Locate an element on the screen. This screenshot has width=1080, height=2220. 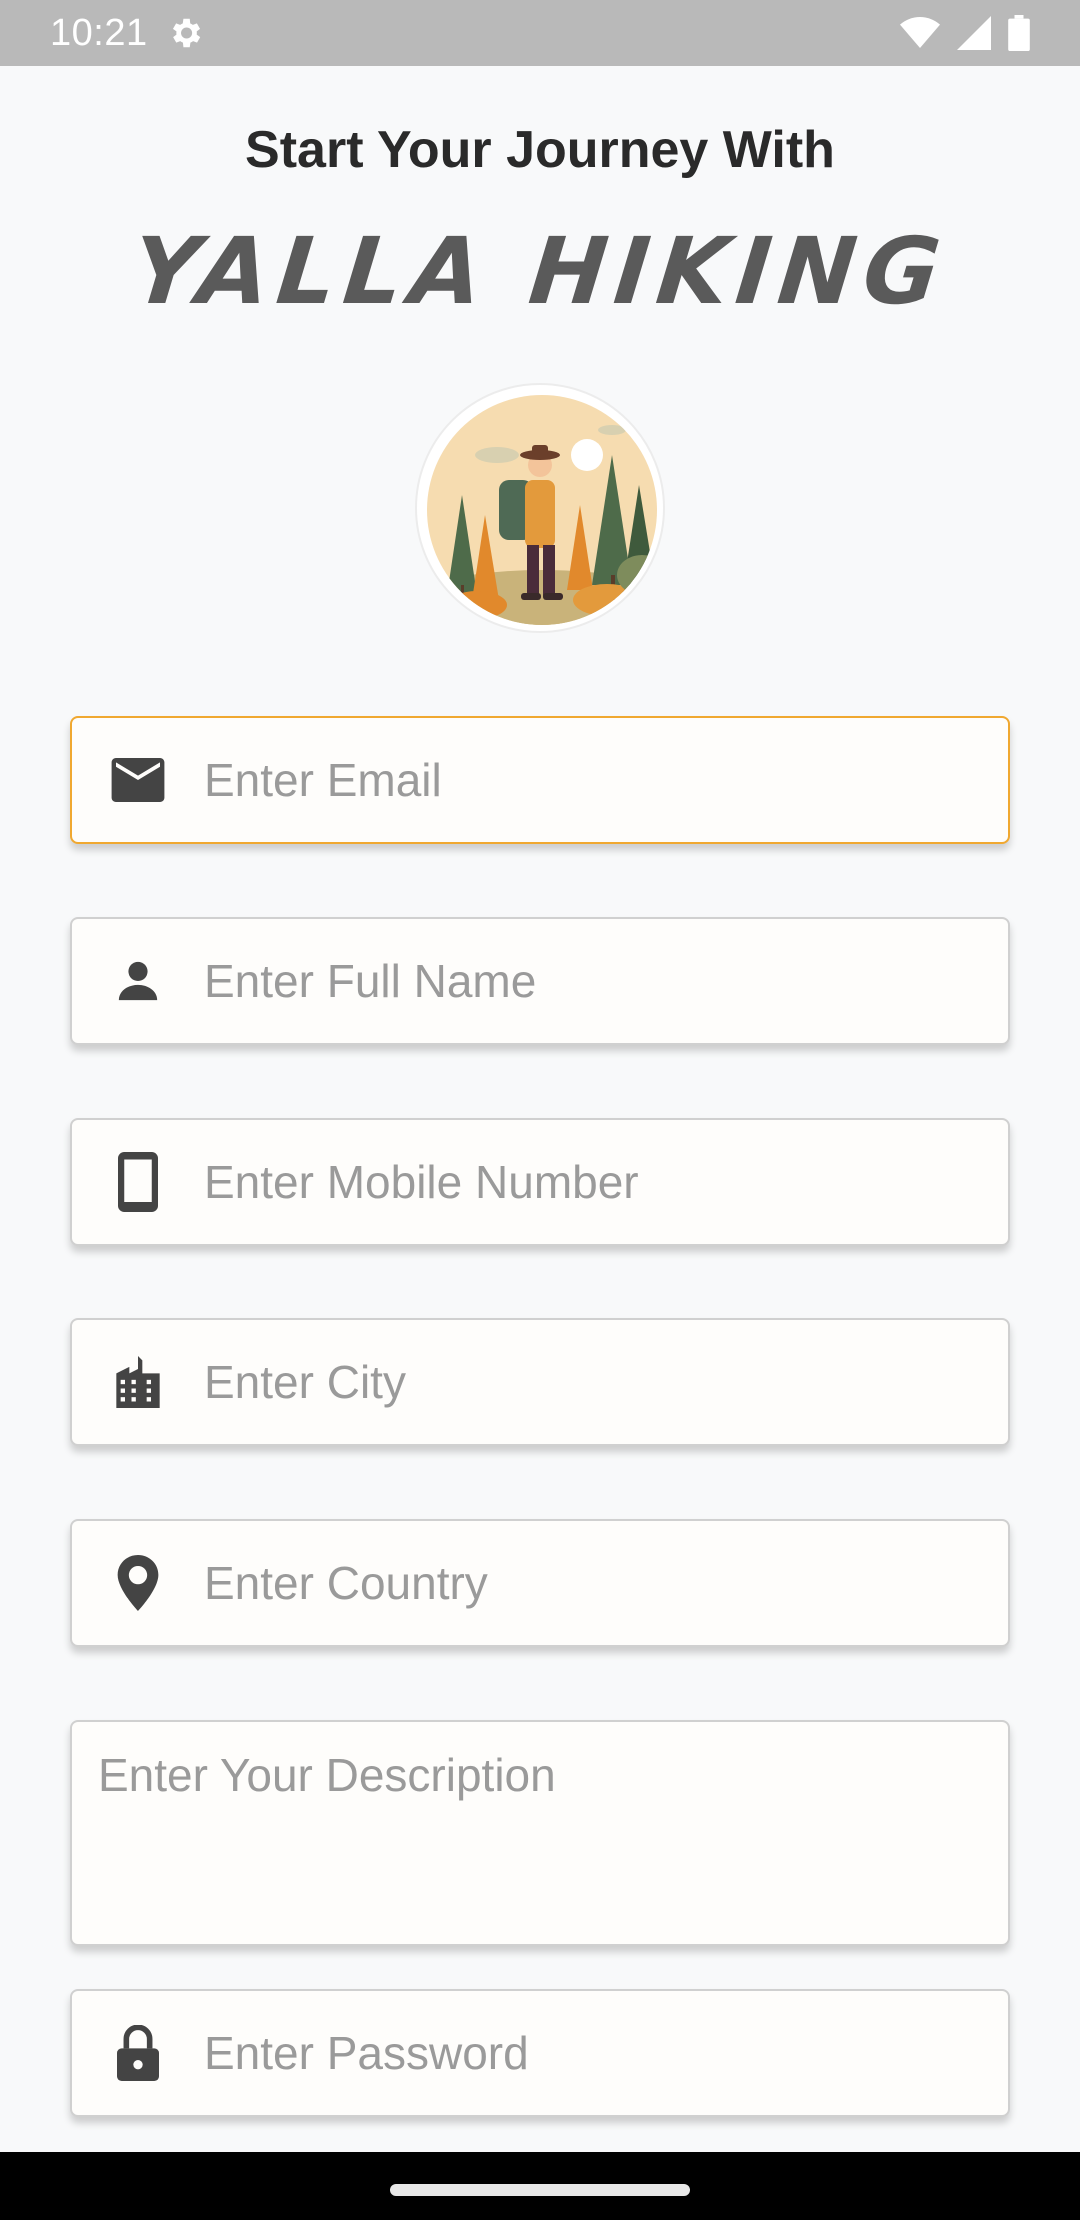
country-input is located at coordinates (606, 1583).